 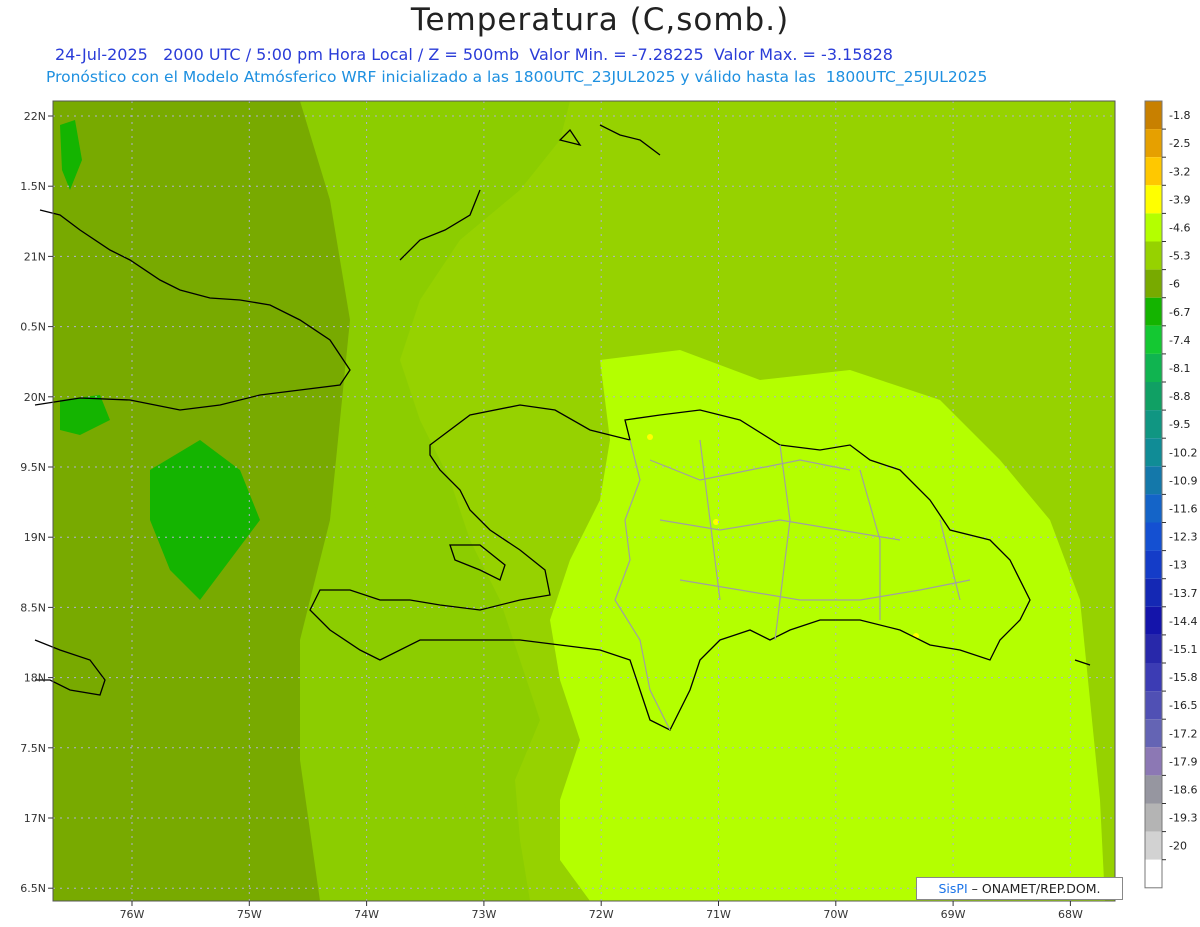 I want to click on colorbar-label: -14.4, so click(x=1183, y=621).